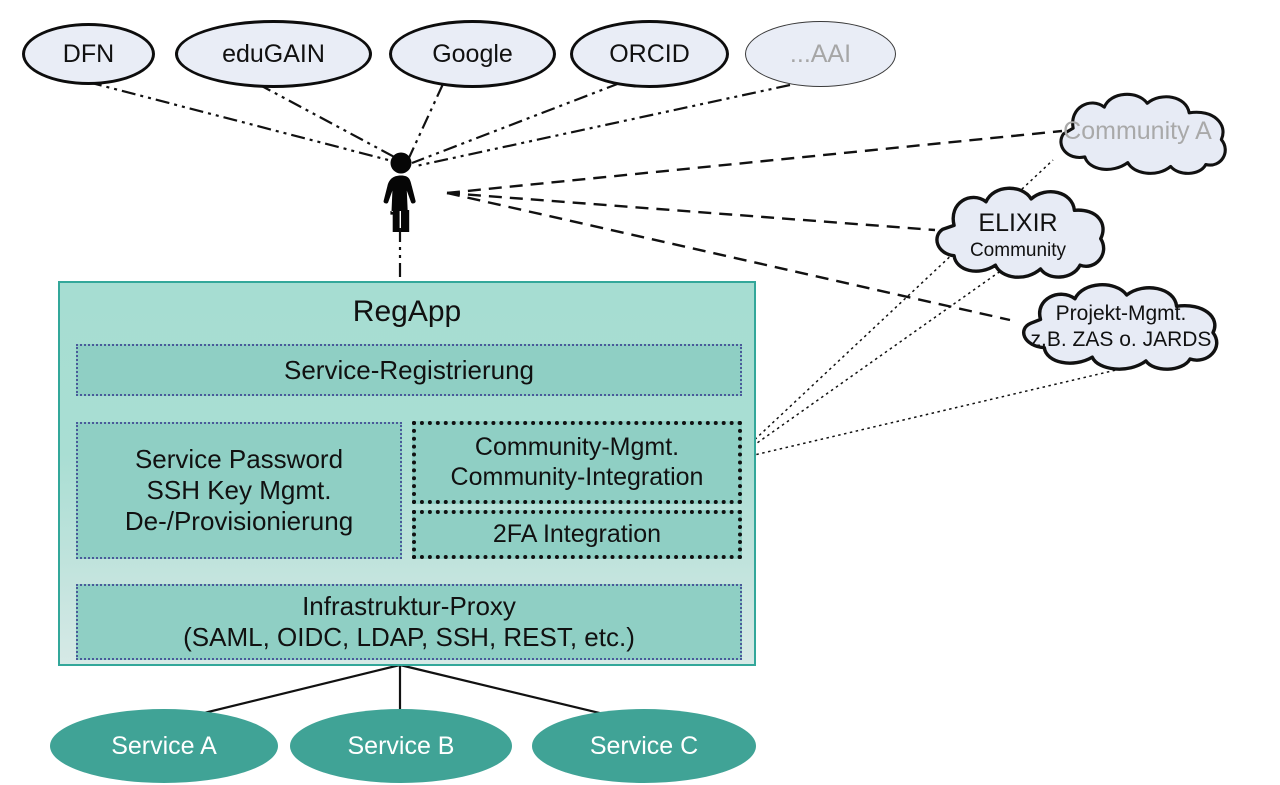 The width and height of the screenshot is (1280, 785). I want to click on panel-line: Community-Mgmt., so click(577, 447).